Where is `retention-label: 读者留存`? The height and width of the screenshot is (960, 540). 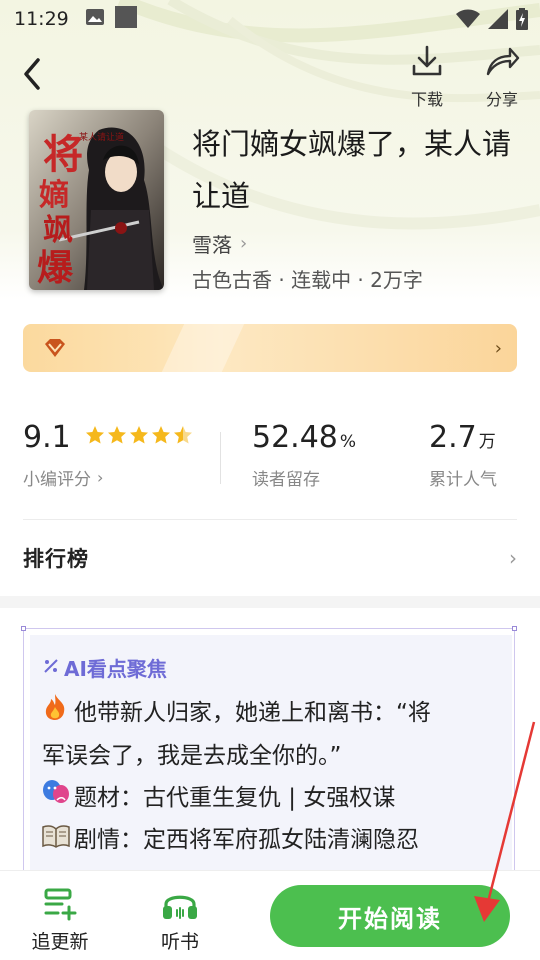 retention-label: 读者留存 is located at coordinates (286, 480).